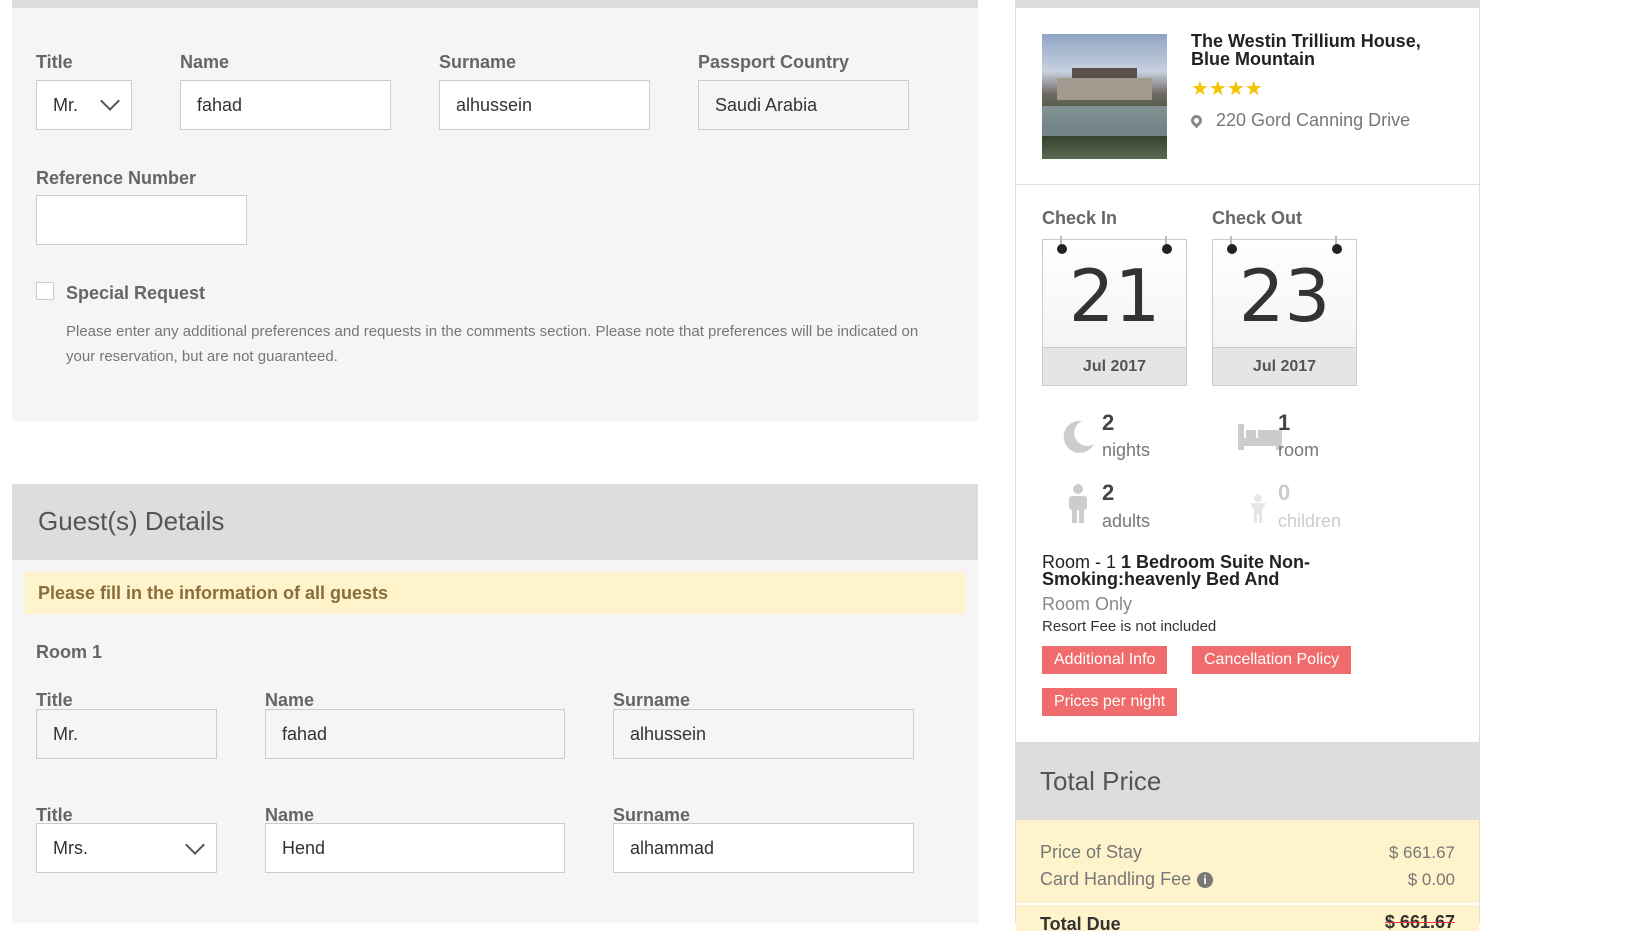 This screenshot has width=1629, height=935. What do you see at coordinates (1272, 660) in the screenshot?
I see `cancellation-policy-button: Cancellation Policy` at bounding box center [1272, 660].